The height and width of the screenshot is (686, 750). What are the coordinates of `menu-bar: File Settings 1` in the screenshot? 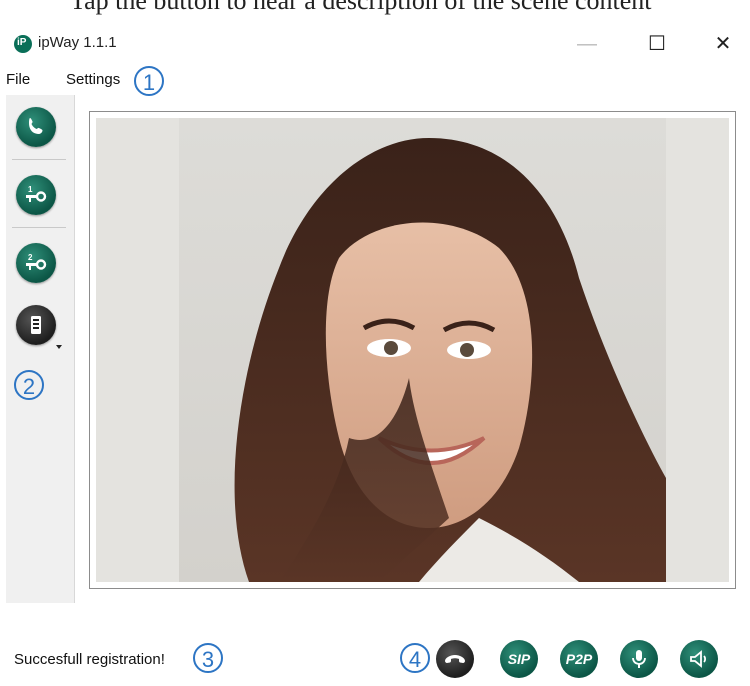 It's located at (375, 81).